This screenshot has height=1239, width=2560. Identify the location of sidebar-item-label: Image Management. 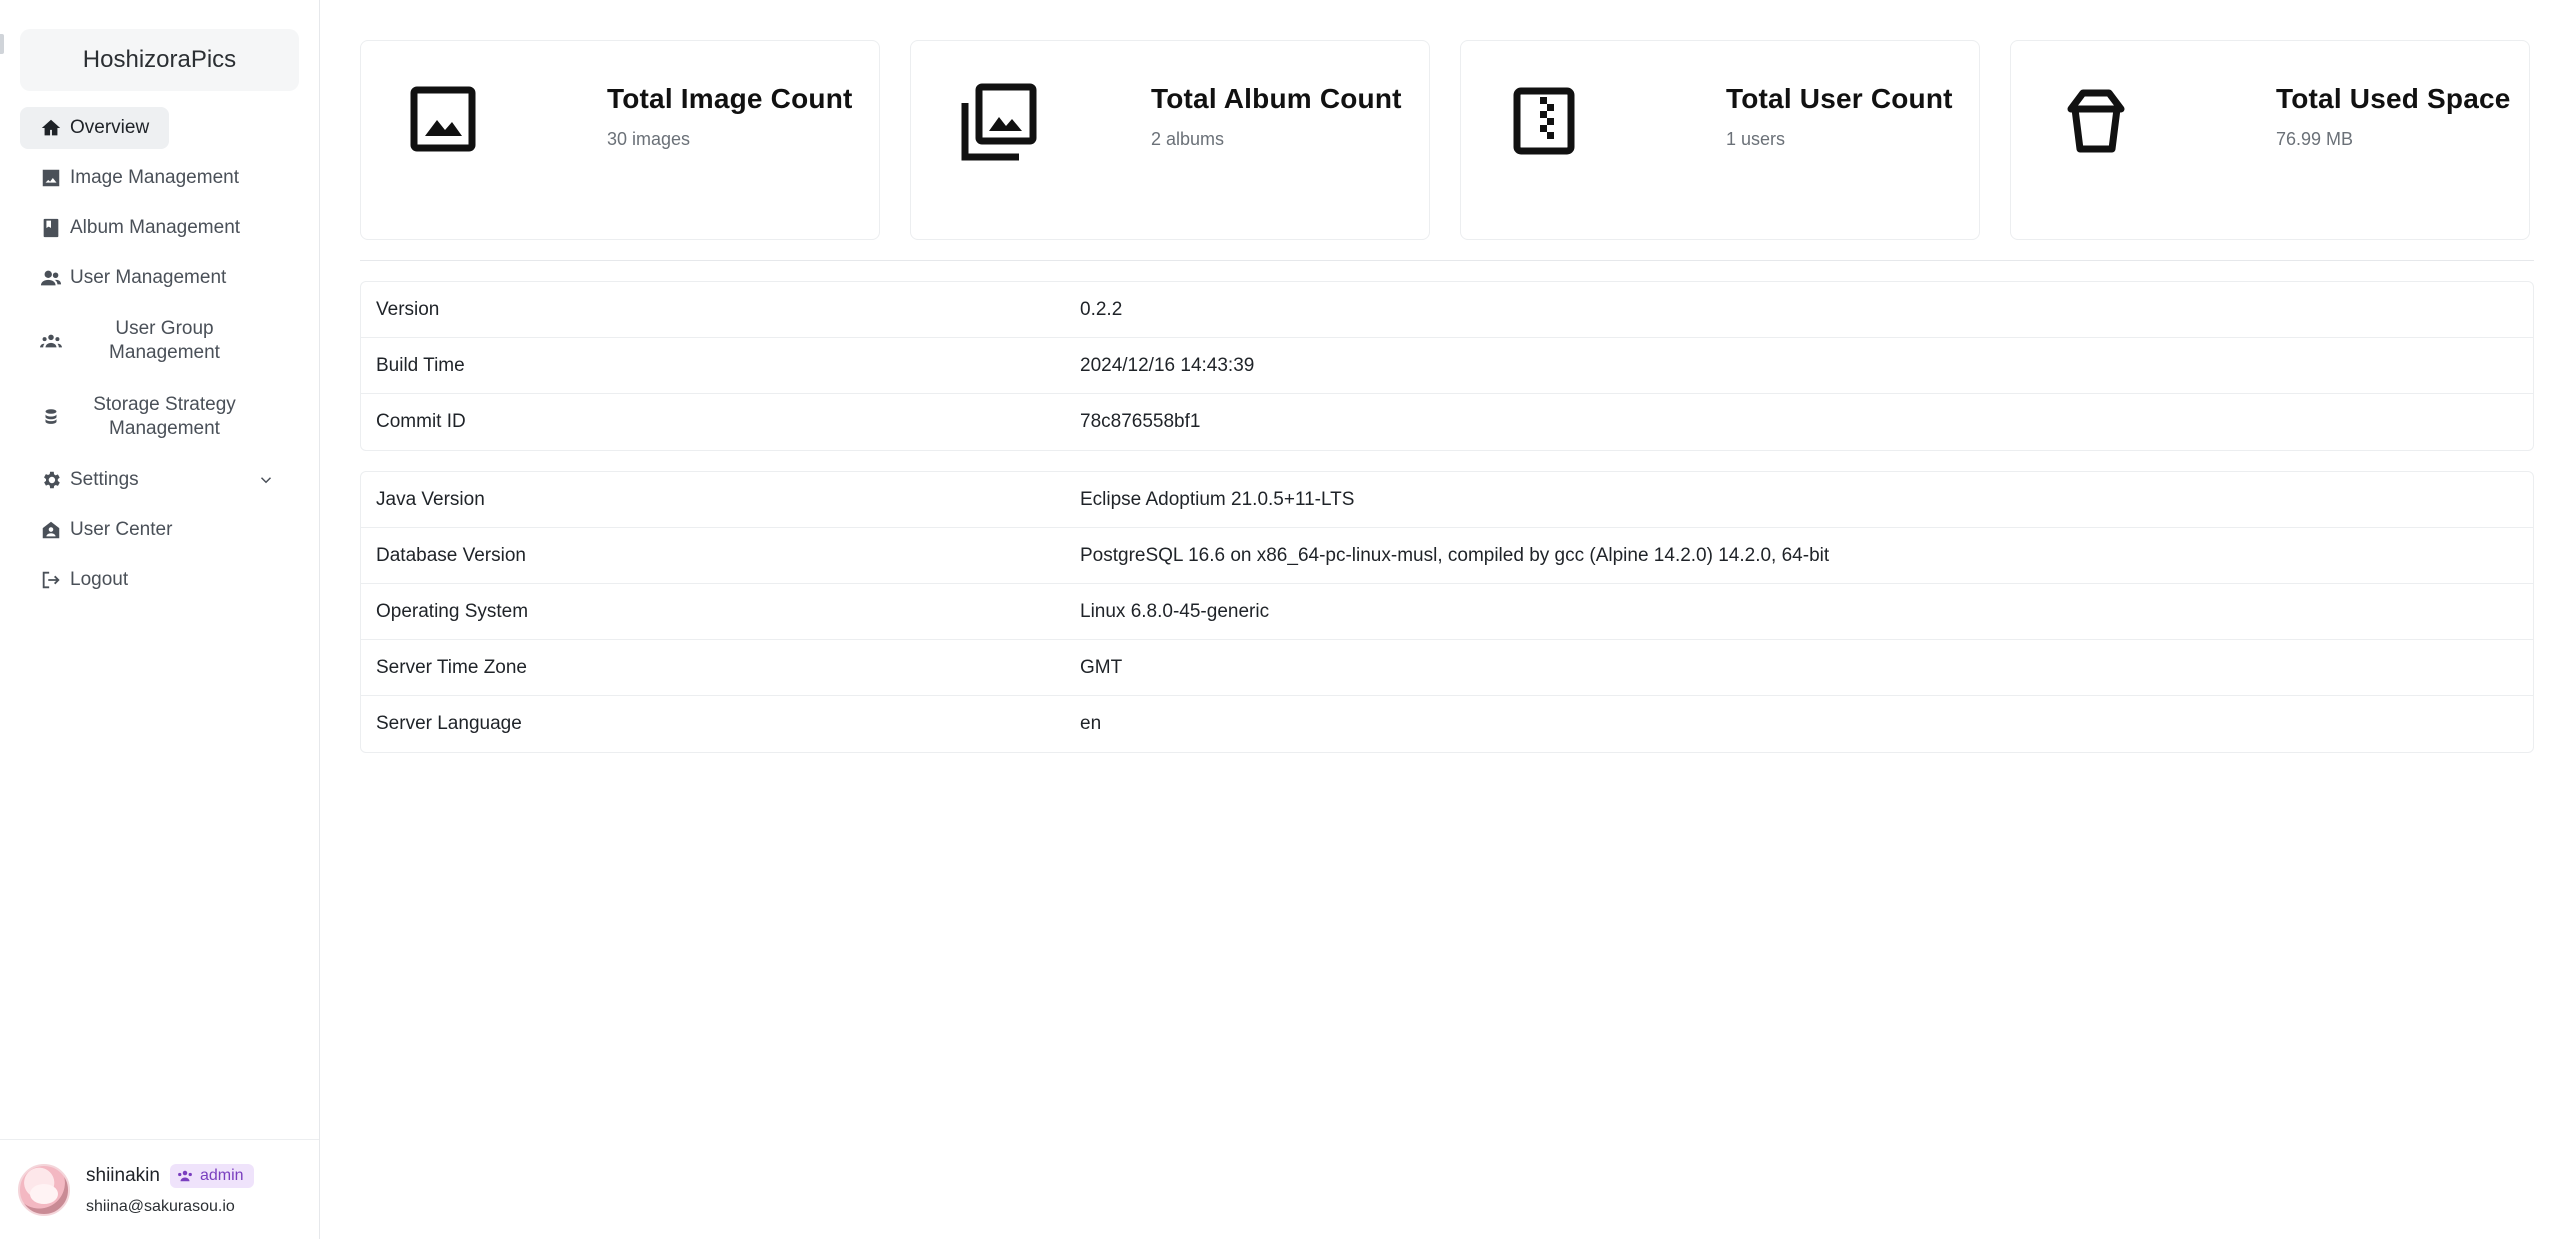
(154, 177).